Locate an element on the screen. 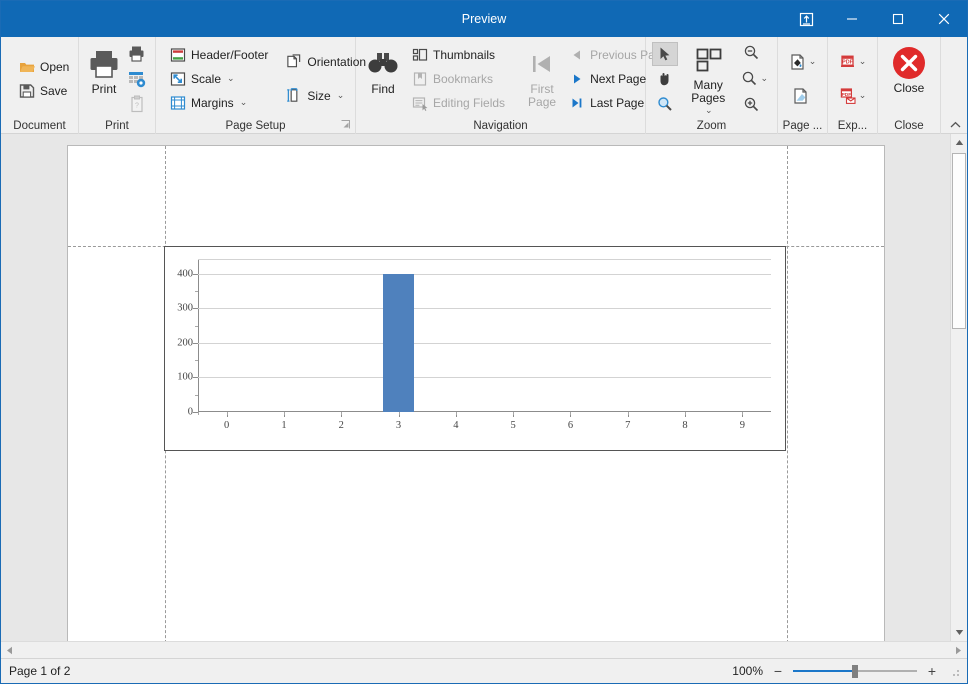 This screenshot has width=968, height=684. resize-grip-icon is located at coordinates (955, 671).